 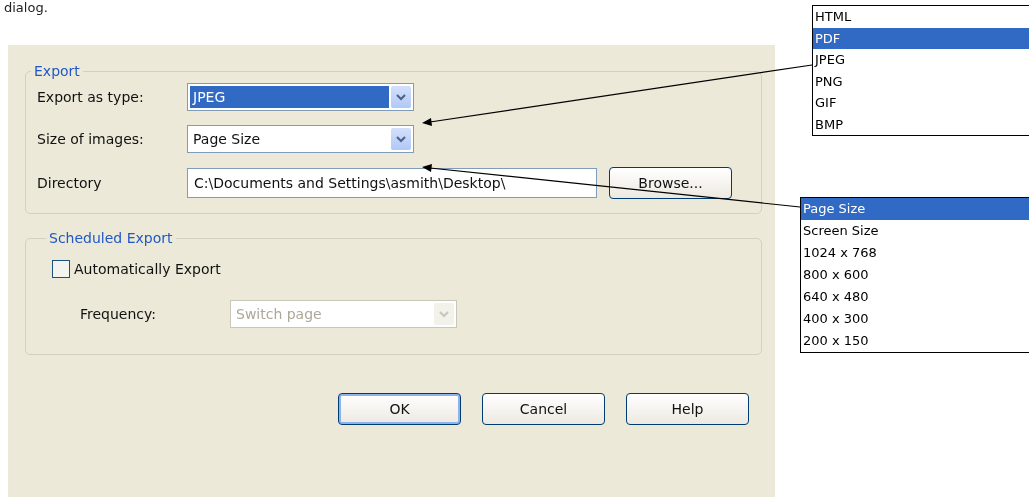 What do you see at coordinates (111, 238) in the screenshot?
I see `group-title: Scheduled Export` at bounding box center [111, 238].